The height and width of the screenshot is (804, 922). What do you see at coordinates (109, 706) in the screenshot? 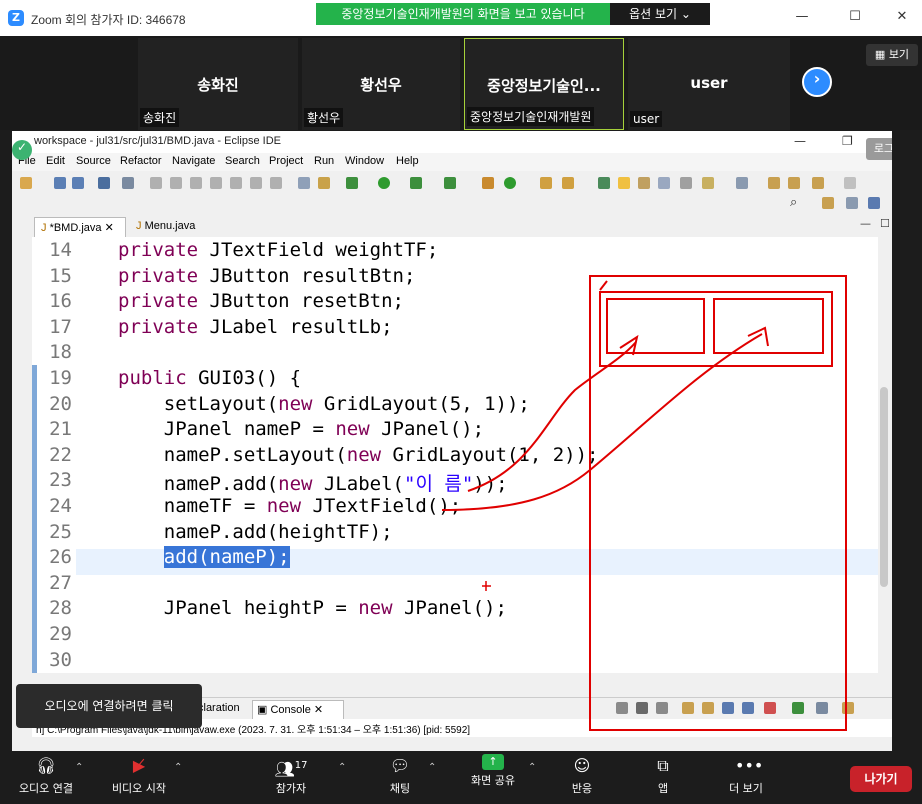
I see `audio-tooltip: 오디오에 연결하려면 클릭` at bounding box center [109, 706].